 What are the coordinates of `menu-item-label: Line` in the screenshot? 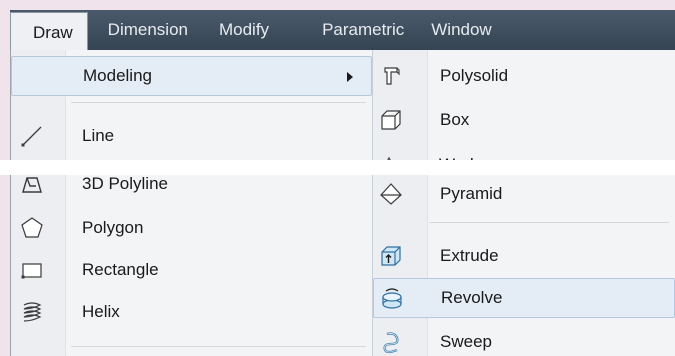 It's located at (98, 135).